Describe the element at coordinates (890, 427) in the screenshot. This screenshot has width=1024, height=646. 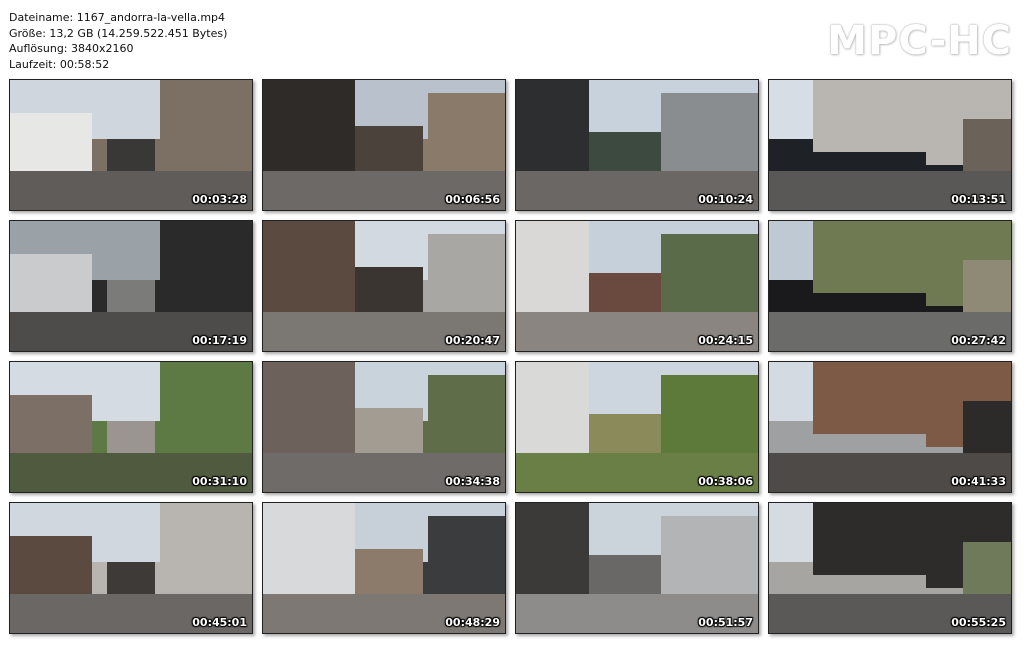
I see `thumbnail: 00:41:33` at that location.